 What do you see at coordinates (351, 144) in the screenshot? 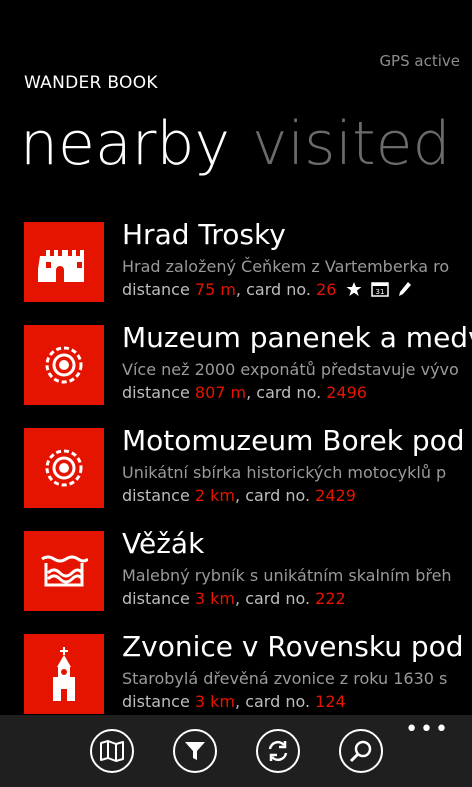
I see `tab-visited: visited` at bounding box center [351, 144].